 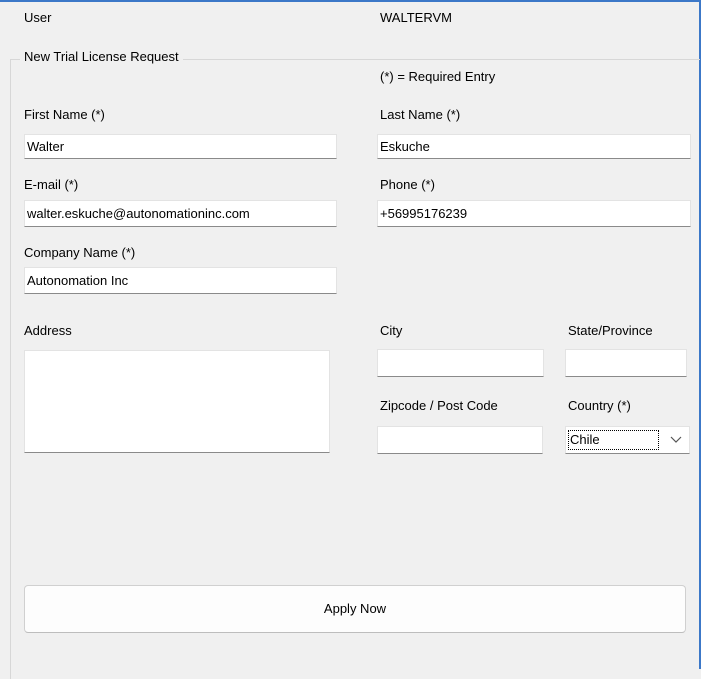 I want to click on state-province-input, so click(x=626, y=363).